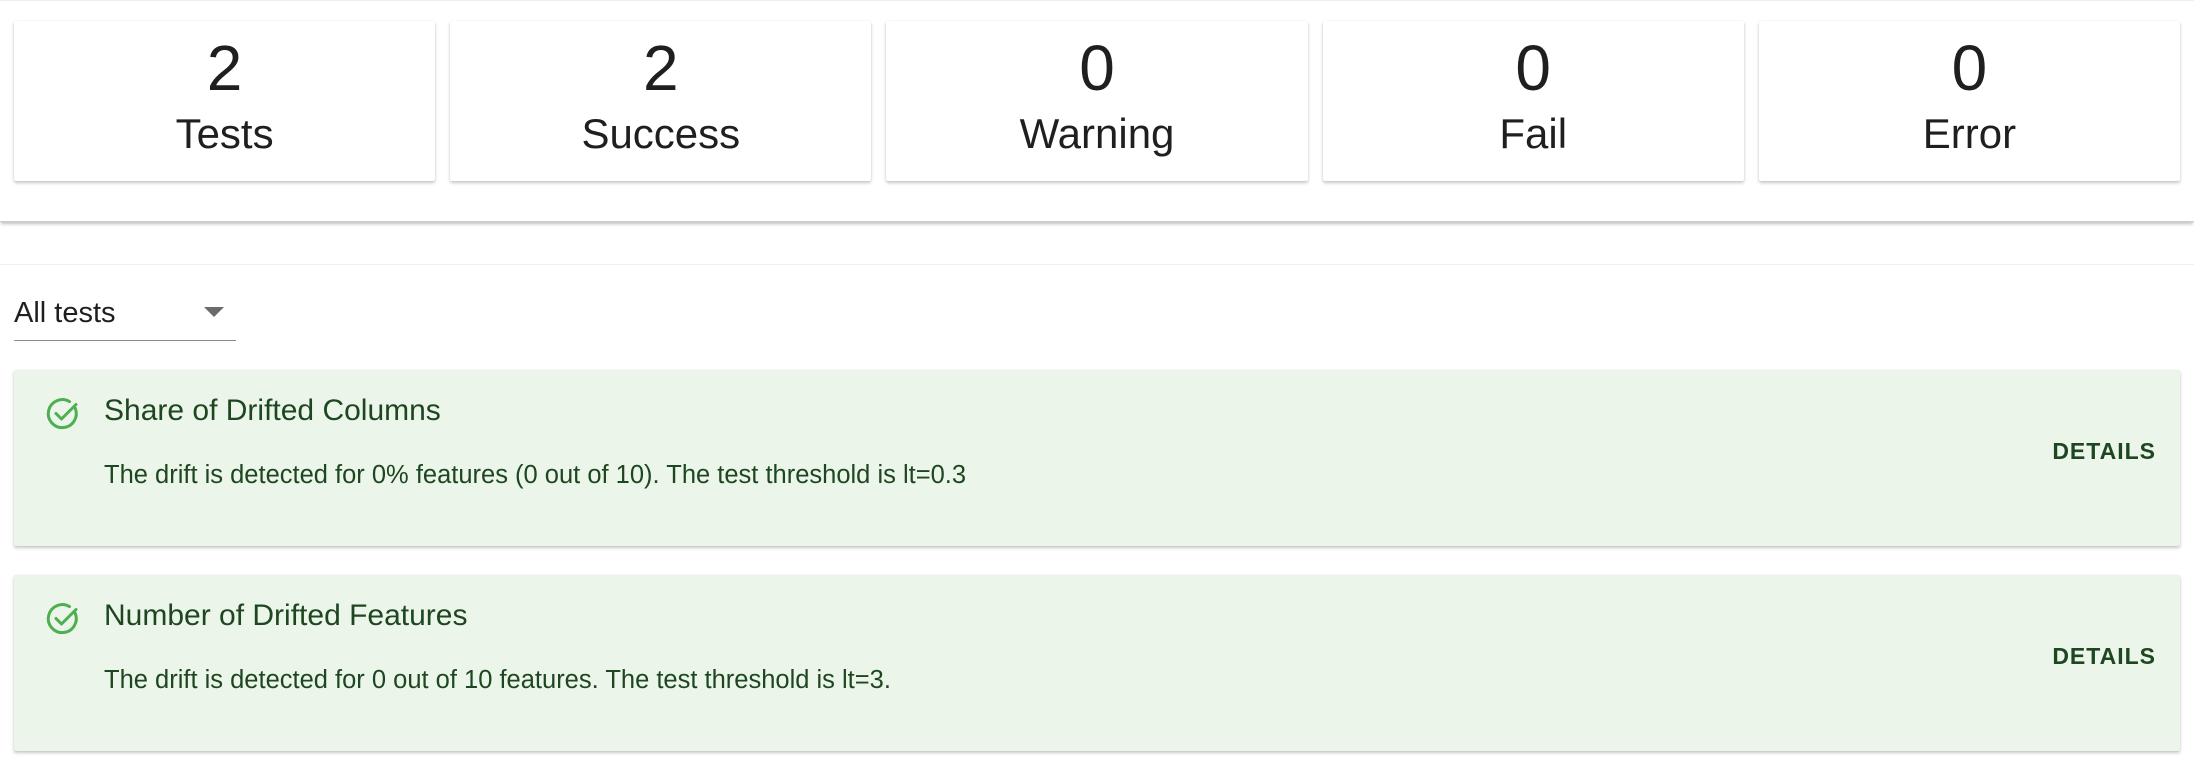  I want to click on summary-label: Warning, so click(1097, 134).